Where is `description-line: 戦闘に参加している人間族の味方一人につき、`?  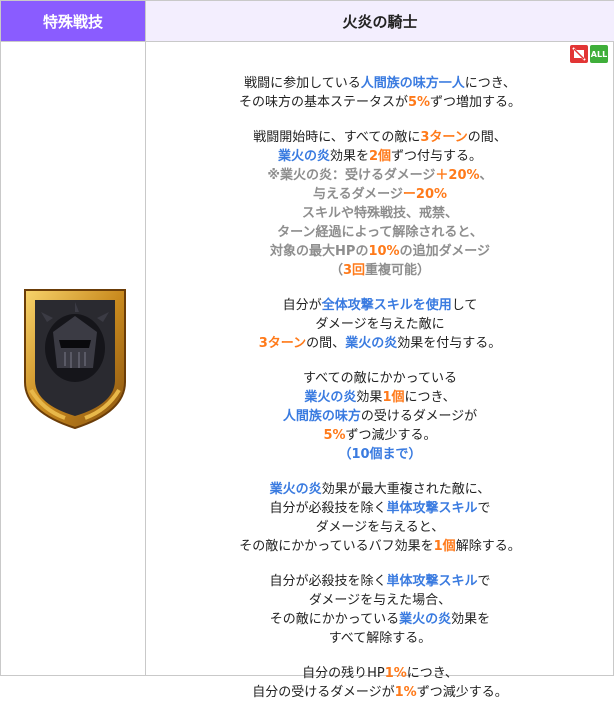 description-line: 戦闘に参加している人間族の味方一人につき、 is located at coordinates (380, 83).